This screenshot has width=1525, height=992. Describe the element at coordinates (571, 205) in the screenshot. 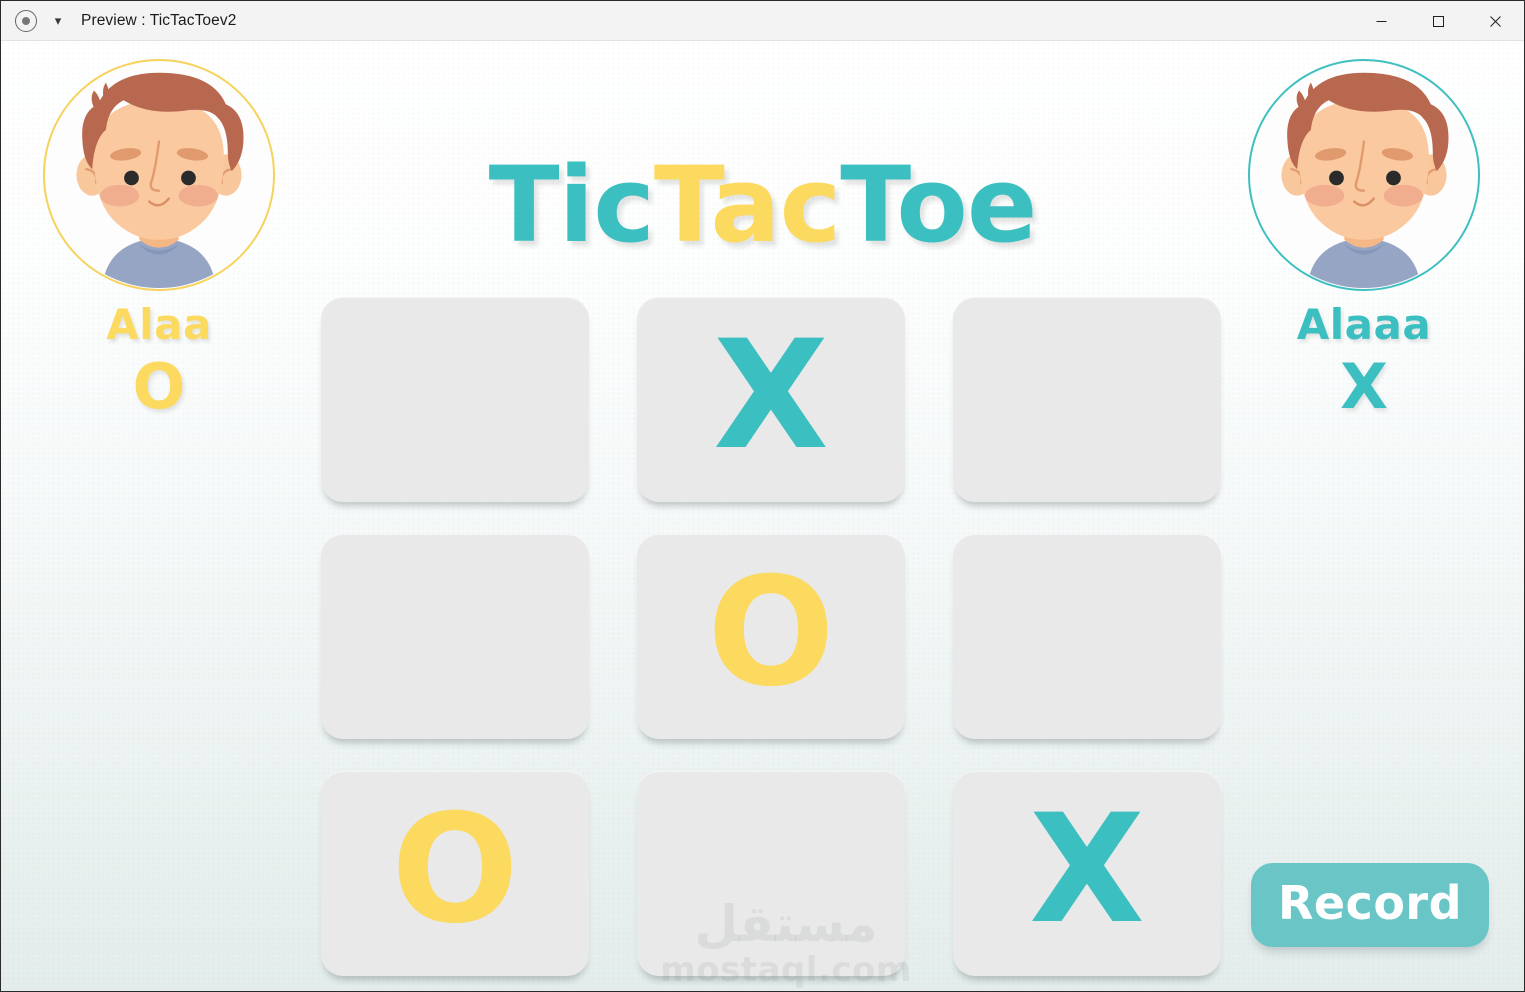

I see `title-part-1: Tic` at that location.